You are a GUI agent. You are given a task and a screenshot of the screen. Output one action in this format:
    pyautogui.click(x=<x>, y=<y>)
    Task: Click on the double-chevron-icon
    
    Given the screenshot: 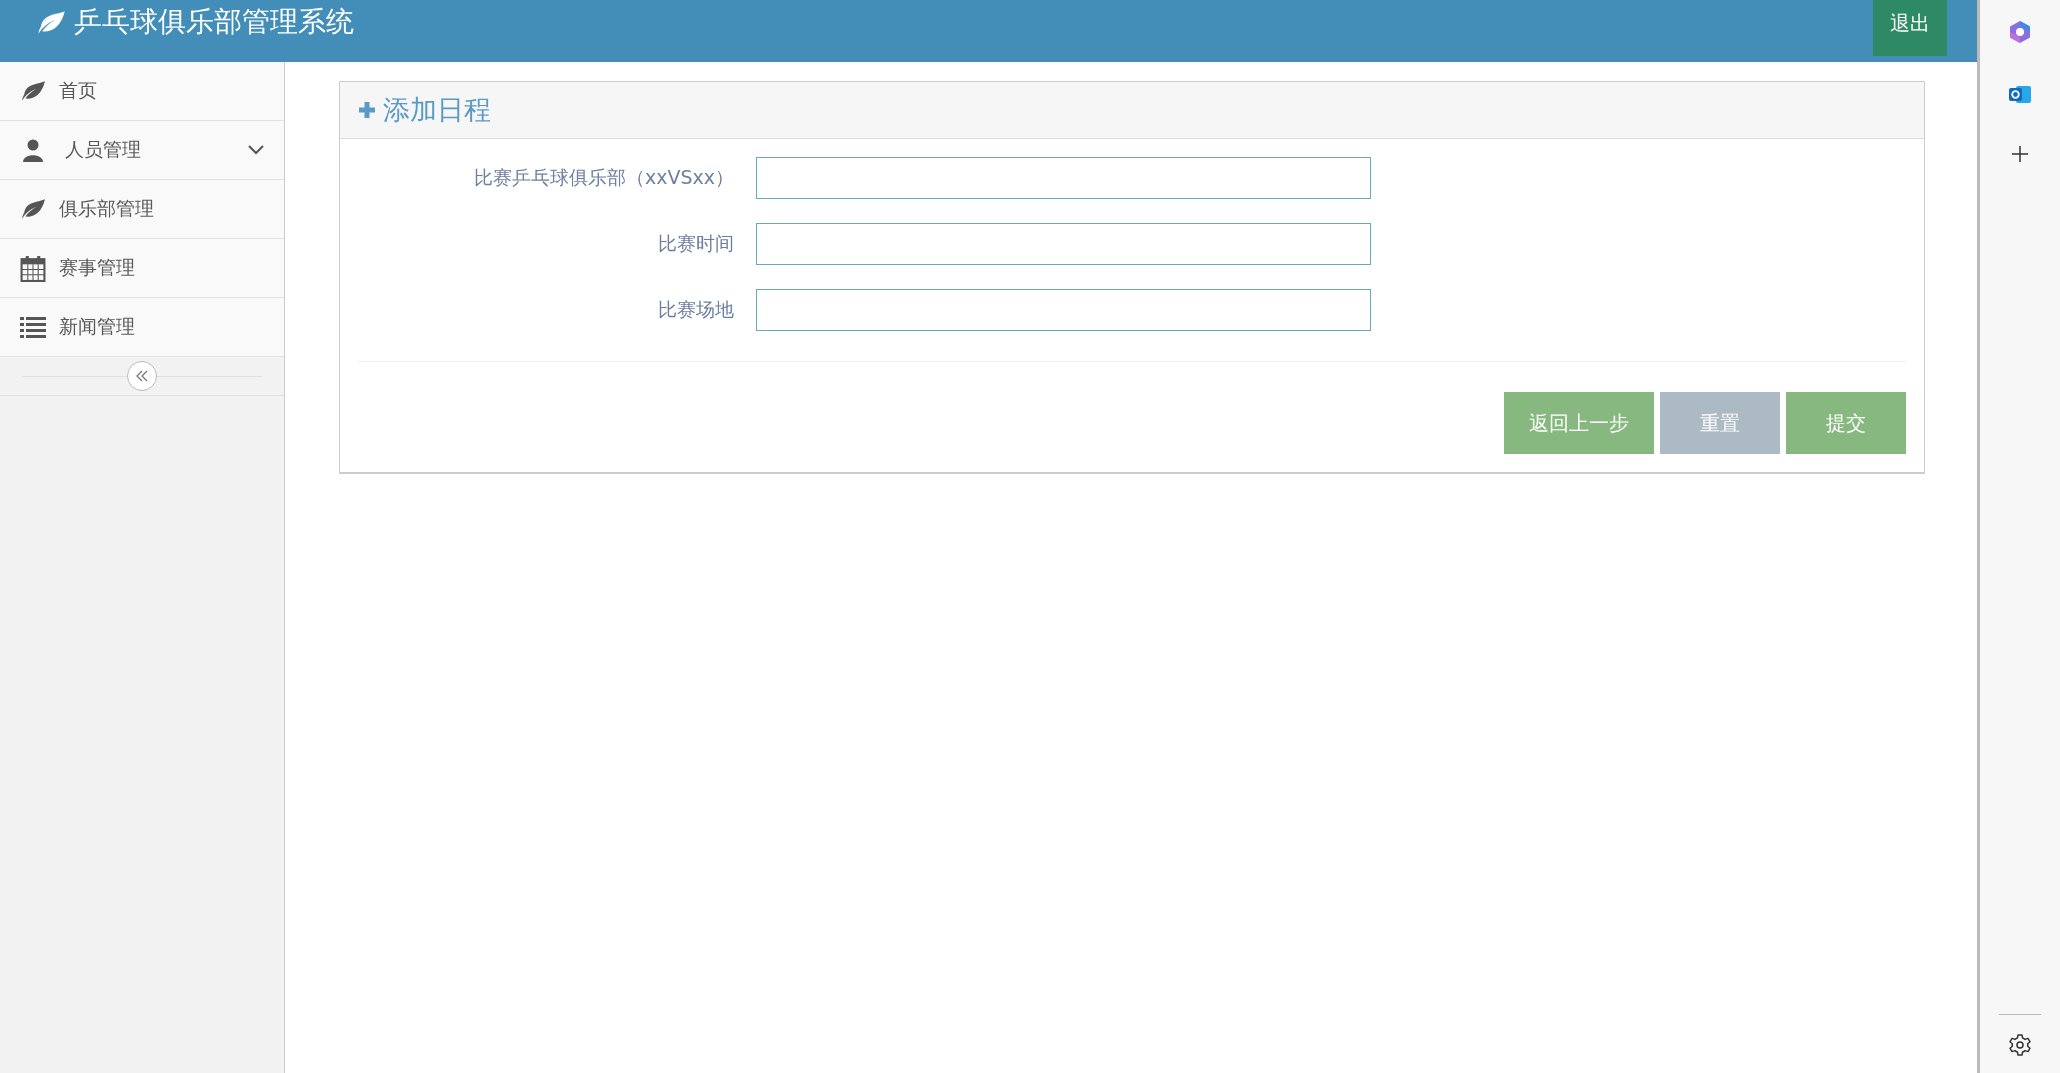 What is the action you would take?
    pyautogui.click(x=142, y=376)
    